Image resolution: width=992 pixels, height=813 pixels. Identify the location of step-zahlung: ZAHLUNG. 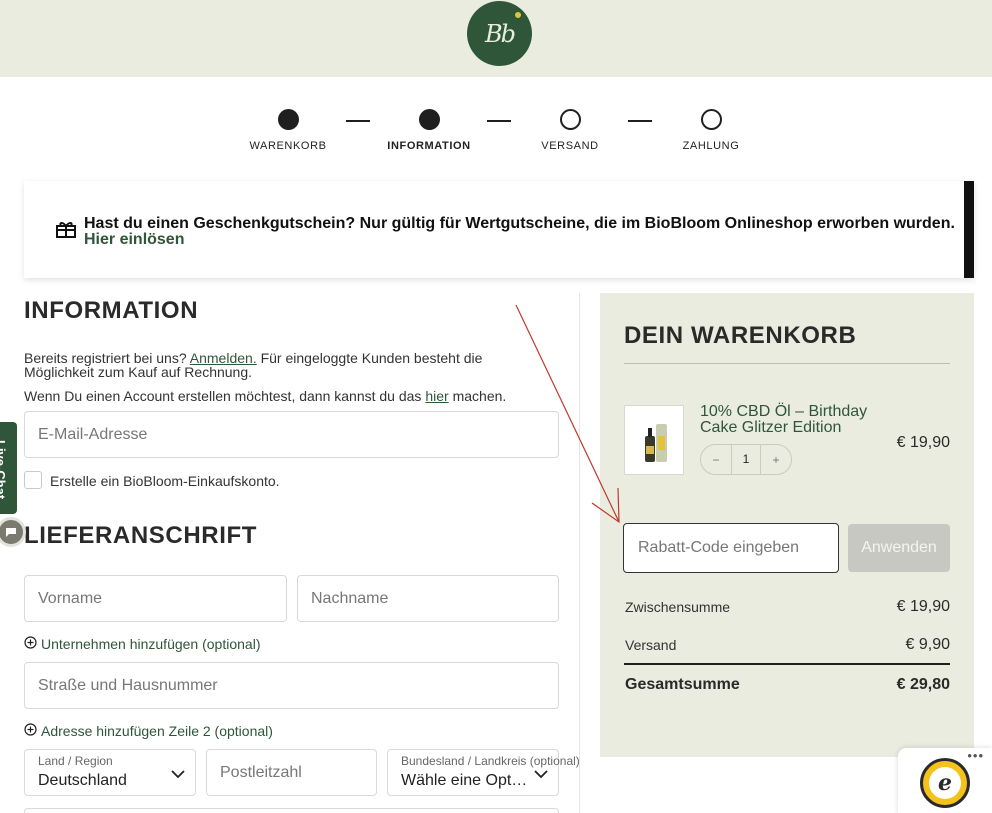
(711, 130).